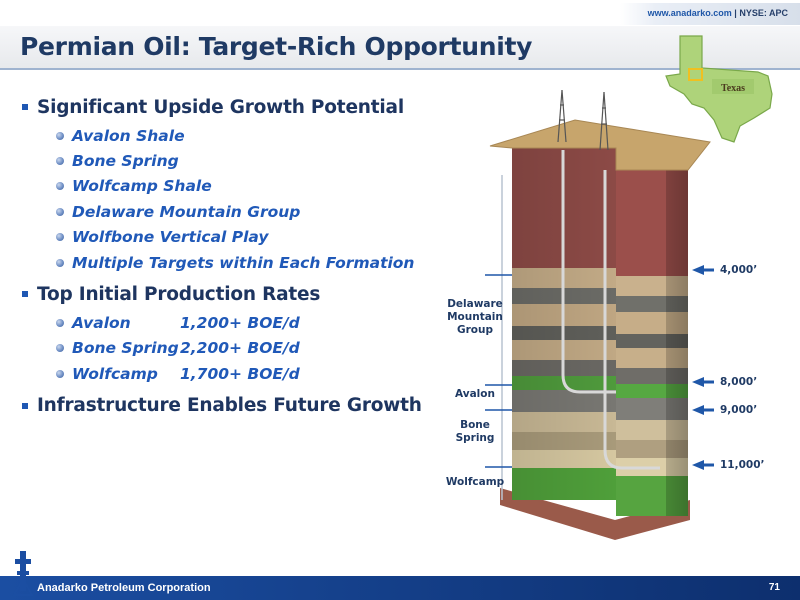 This screenshot has height=600, width=800. What do you see at coordinates (142, 186) in the screenshot?
I see `list-item-label: Wolfcamp Shale` at bounding box center [142, 186].